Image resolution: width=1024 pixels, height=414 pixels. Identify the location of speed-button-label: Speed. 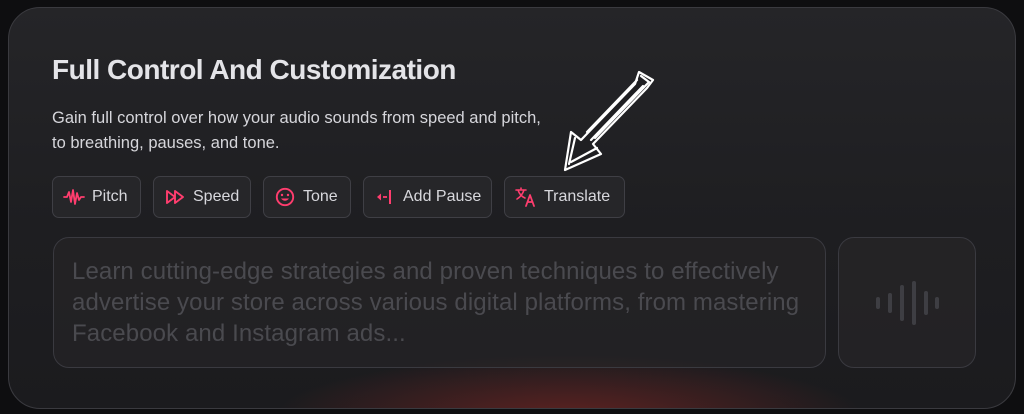
(216, 196).